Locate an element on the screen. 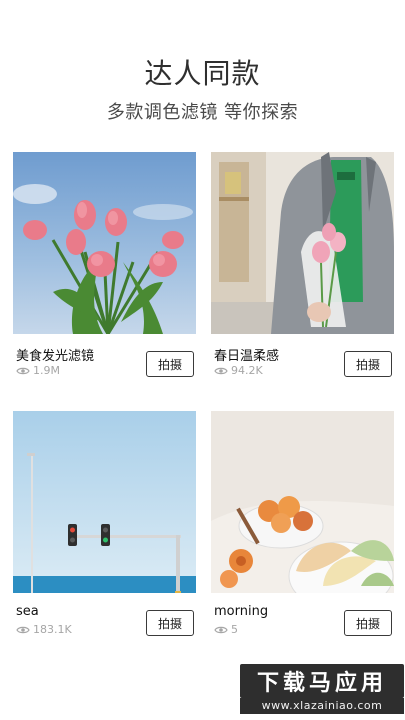 This screenshot has height=720, width=405. view-count-value: 183.1K is located at coordinates (52, 629).